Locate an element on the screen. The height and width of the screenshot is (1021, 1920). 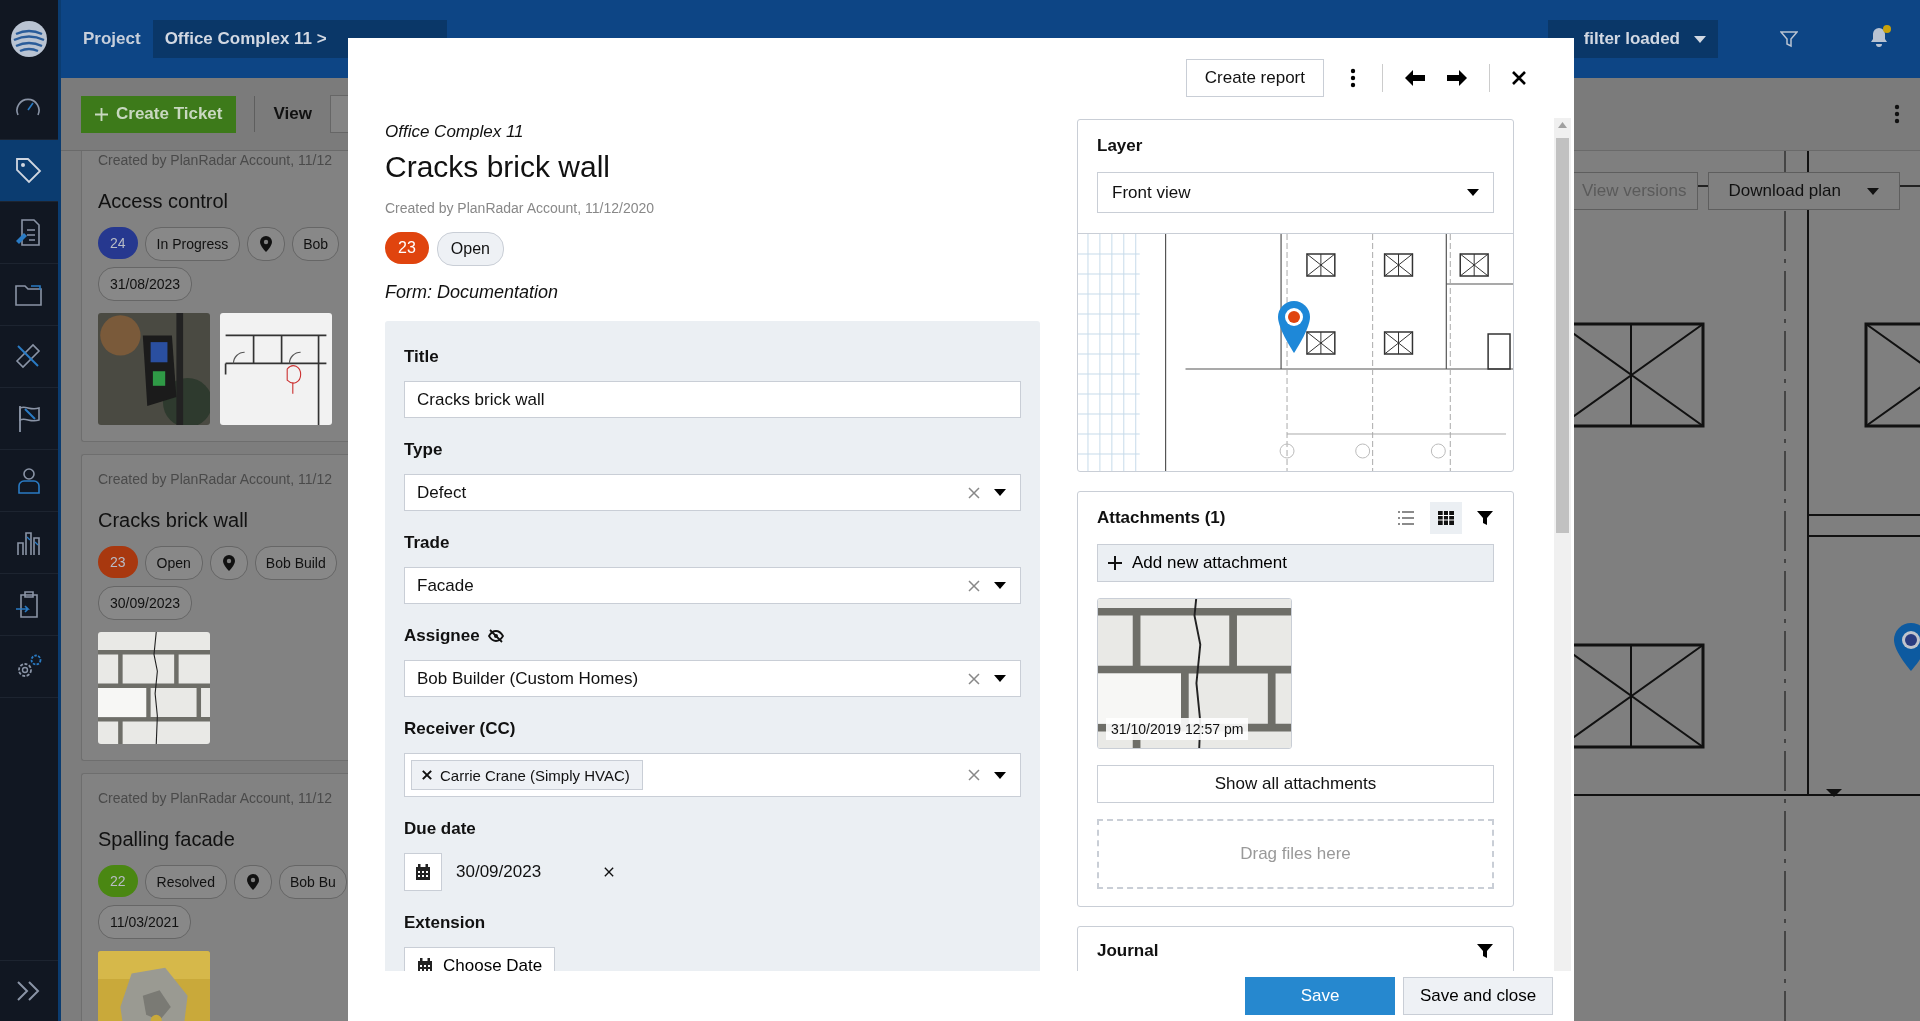
select-field: Defect is located at coordinates (712, 492).